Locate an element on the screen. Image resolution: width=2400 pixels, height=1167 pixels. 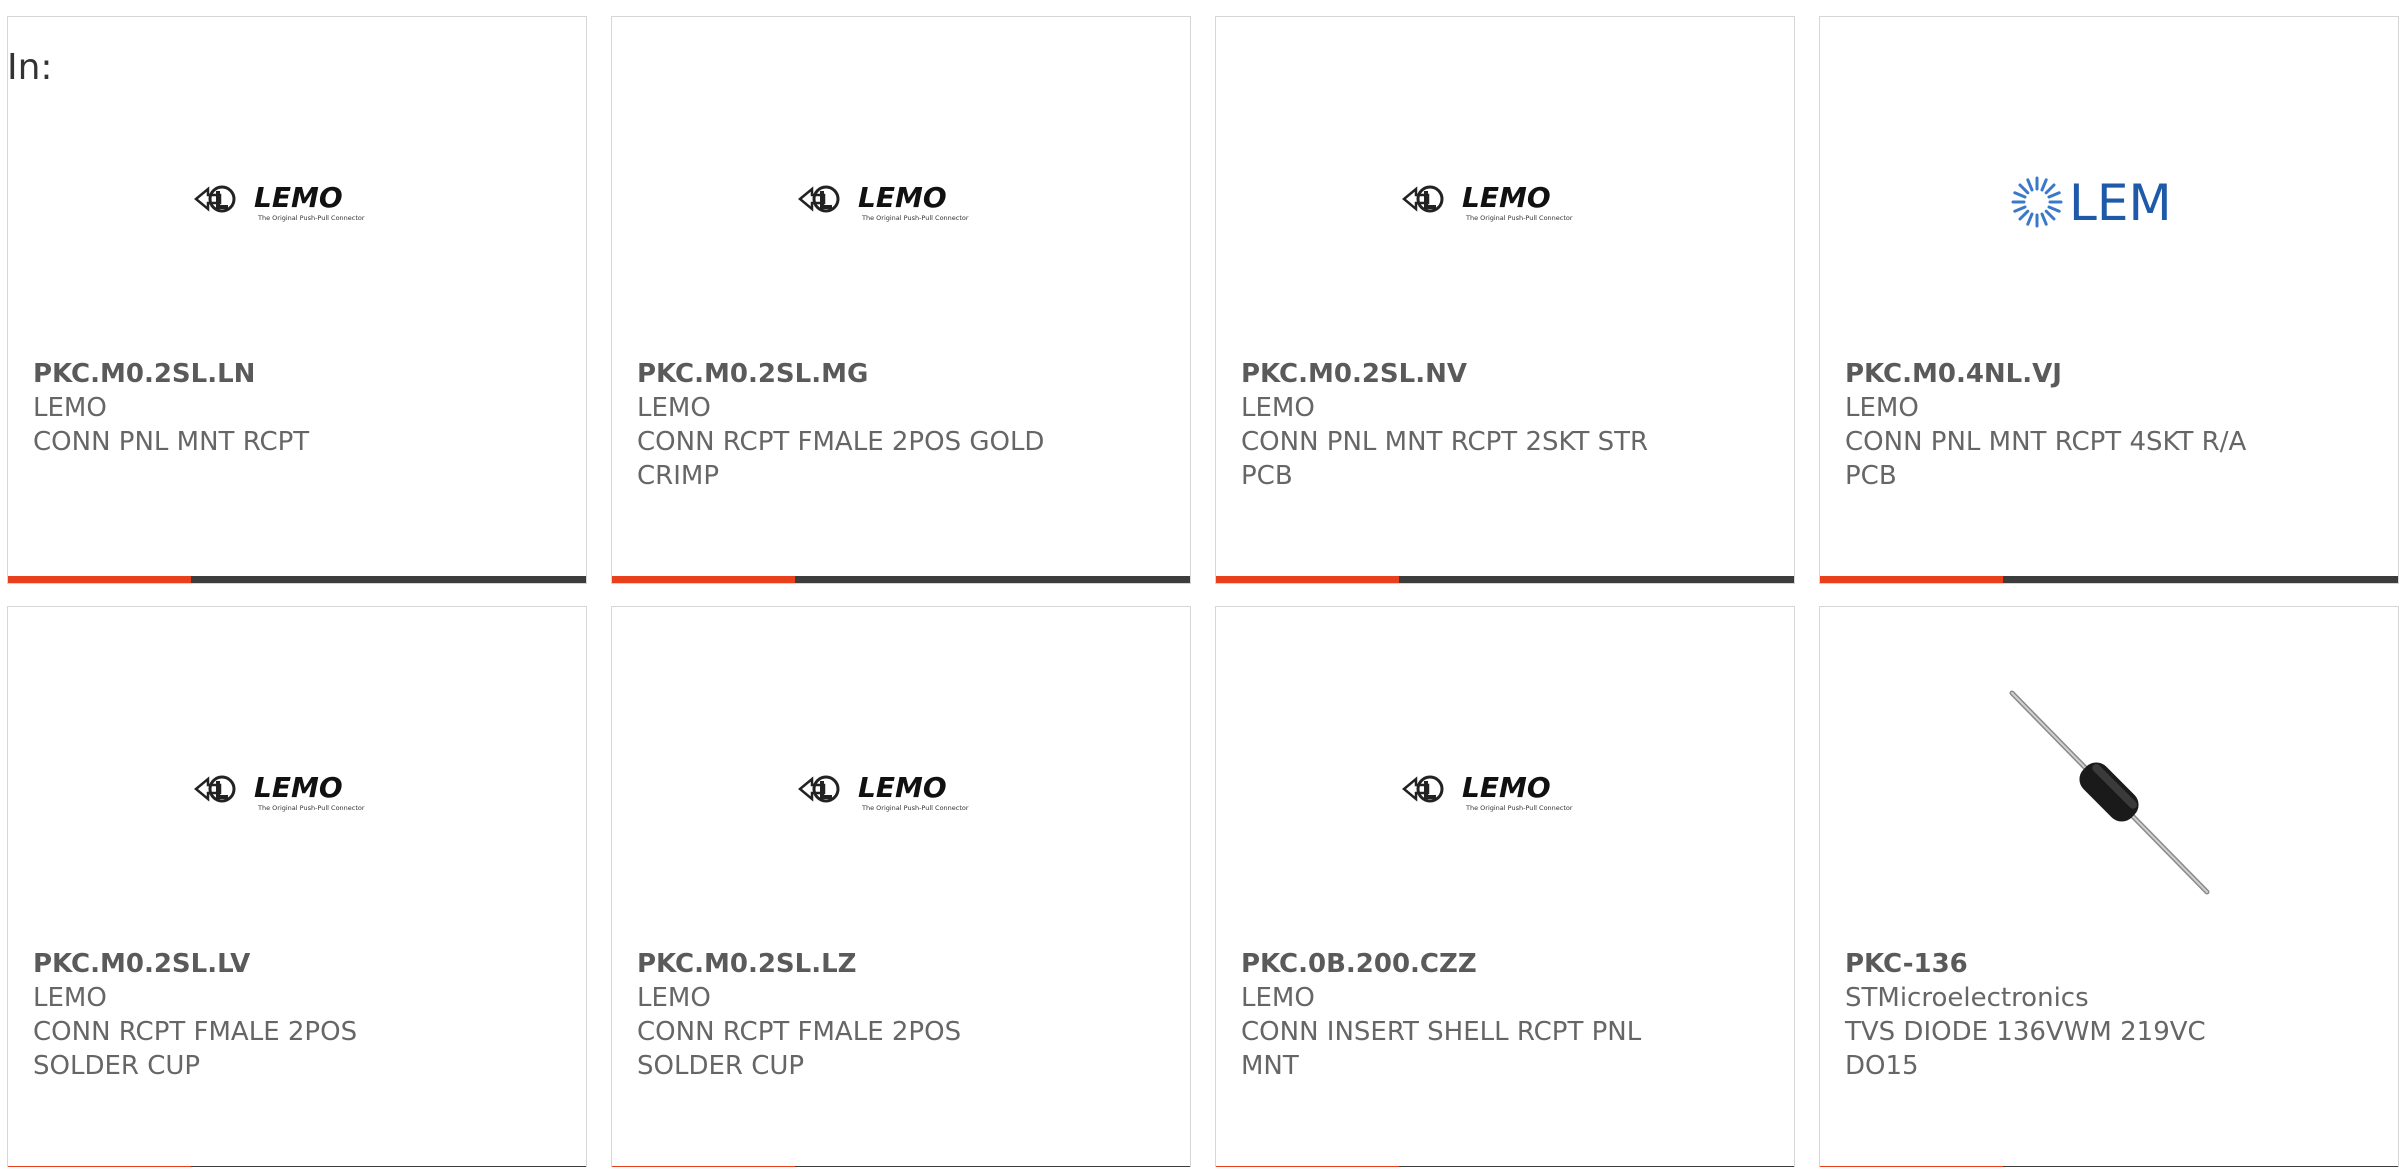
manufacturer: STMicroelectronics is located at coordinates (1967, 998).